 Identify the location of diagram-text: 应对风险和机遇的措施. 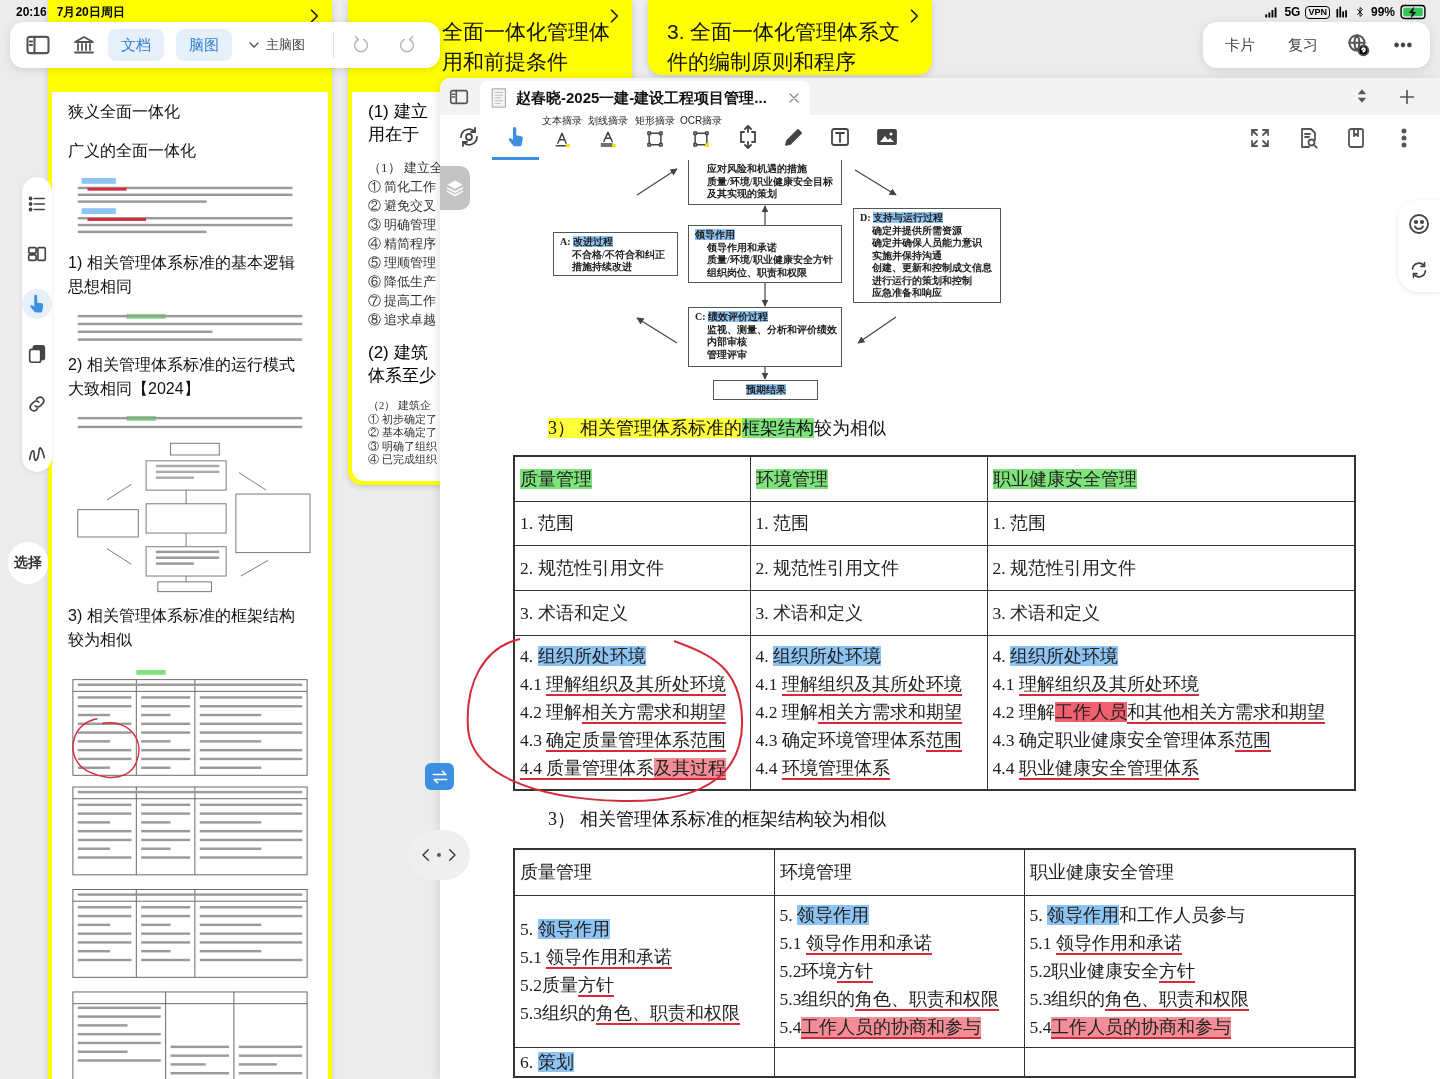
(757, 169).